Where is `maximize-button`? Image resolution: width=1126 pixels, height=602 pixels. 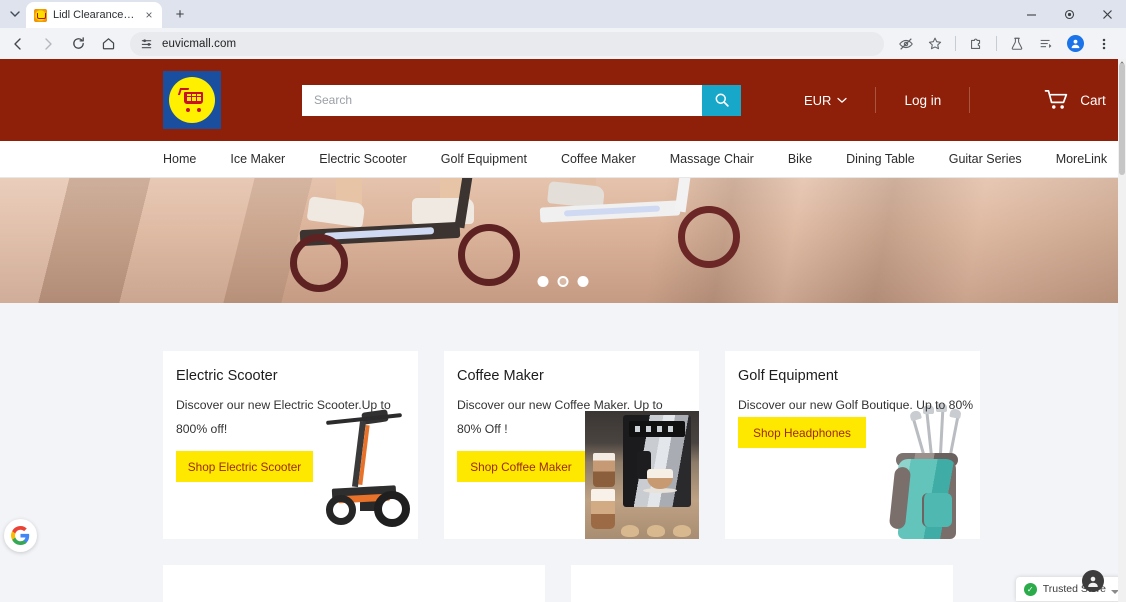
maximize-button is located at coordinates (1069, 14).